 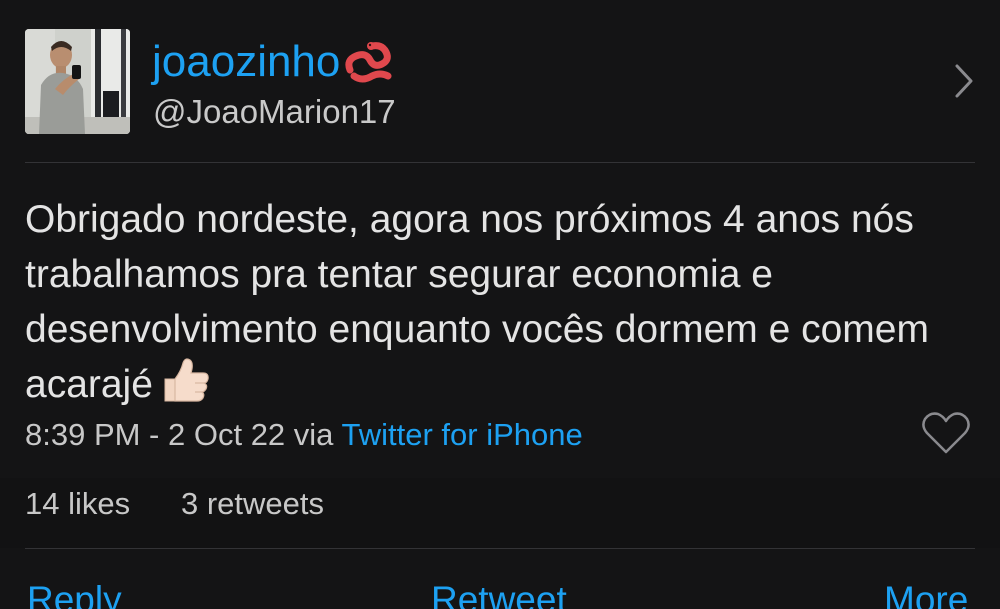 I want to click on heart-icon, so click(x=946, y=433).